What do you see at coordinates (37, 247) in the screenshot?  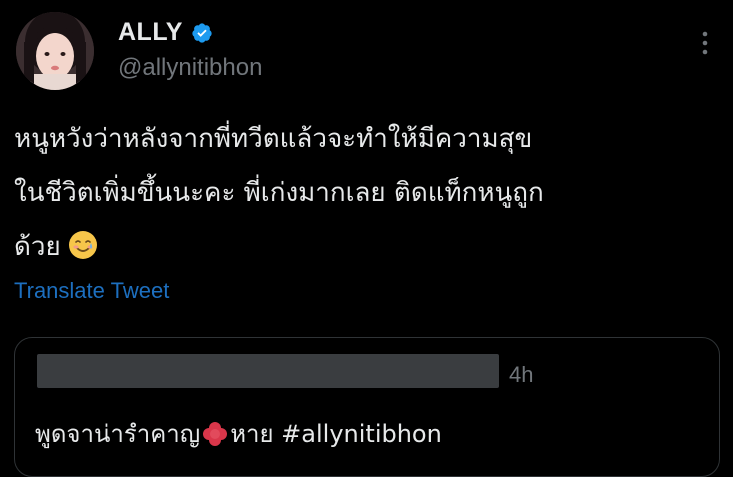 I see `tweet-line-text: ด้วย` at bounding box center [37, 247].